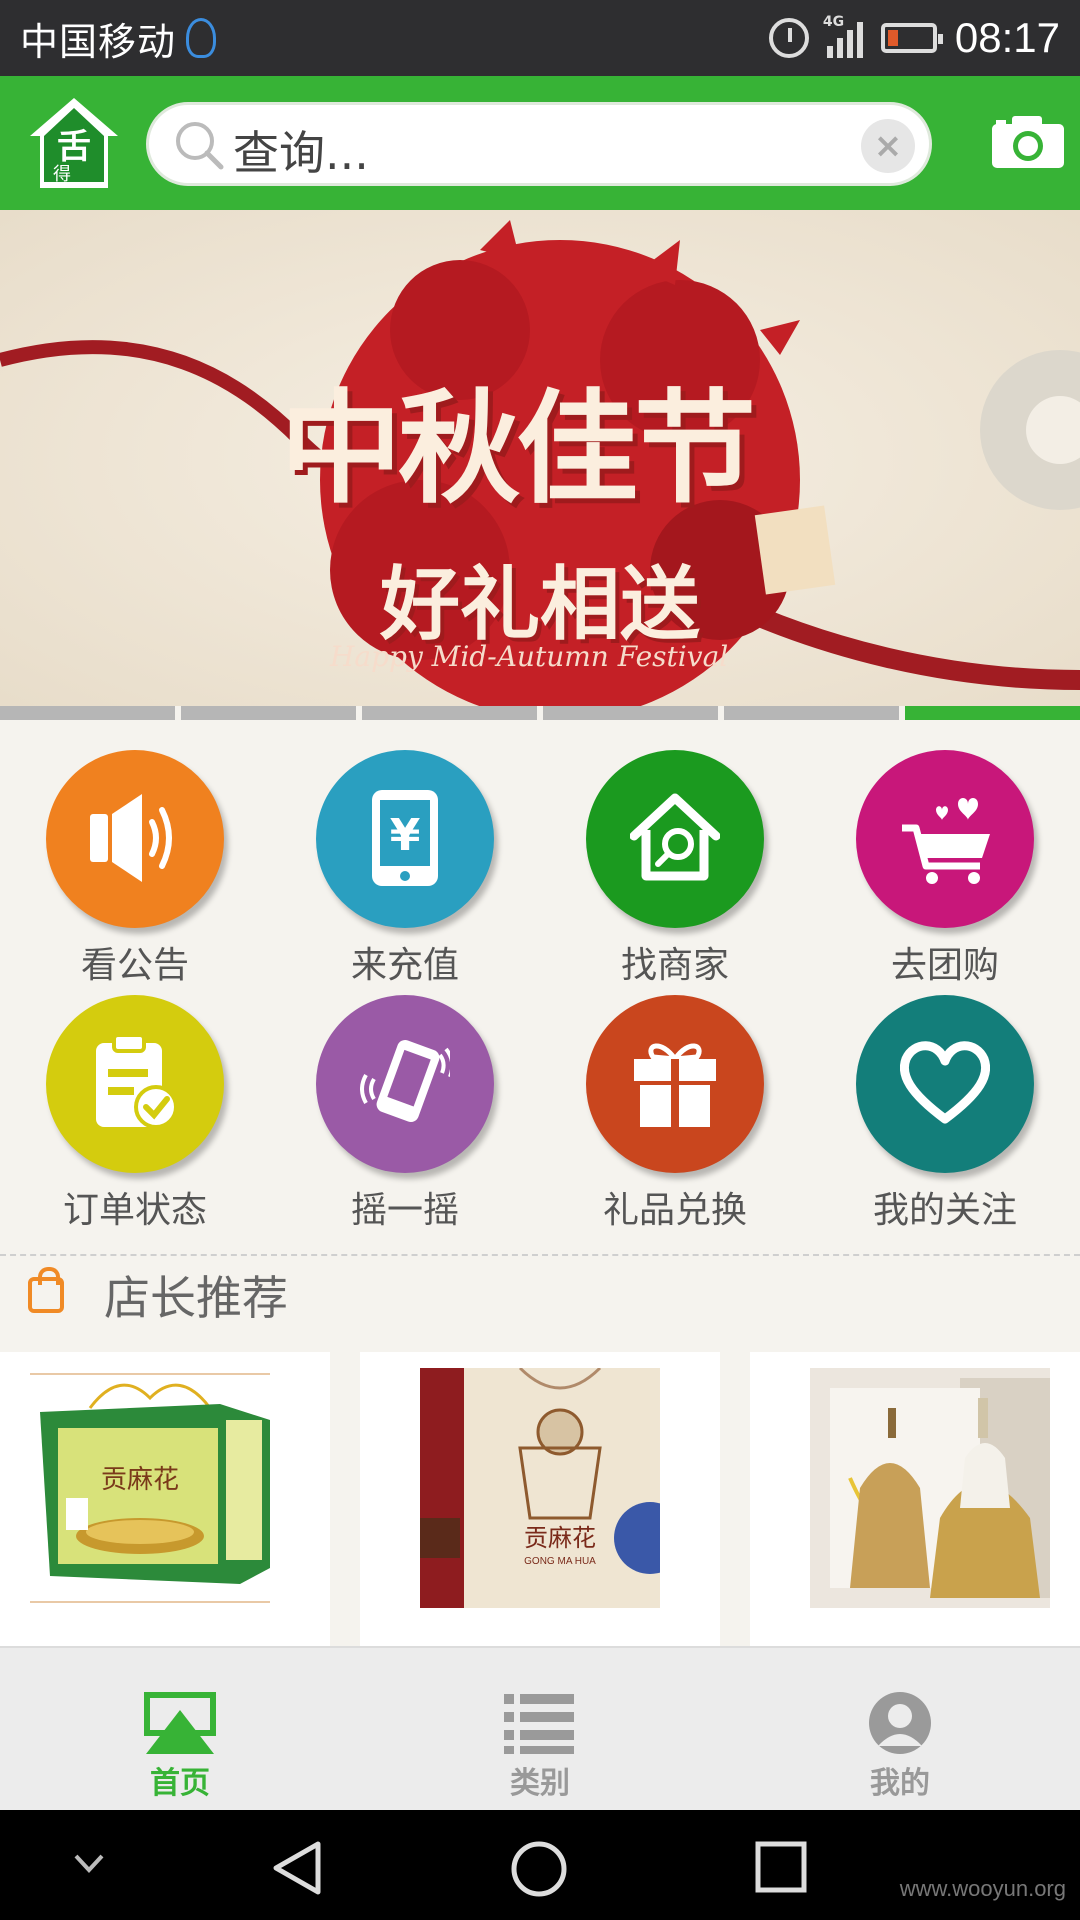  Describe the element at coordinates (46, 1290) in the screenshot. I see `shopping-bag-icon` at that location.